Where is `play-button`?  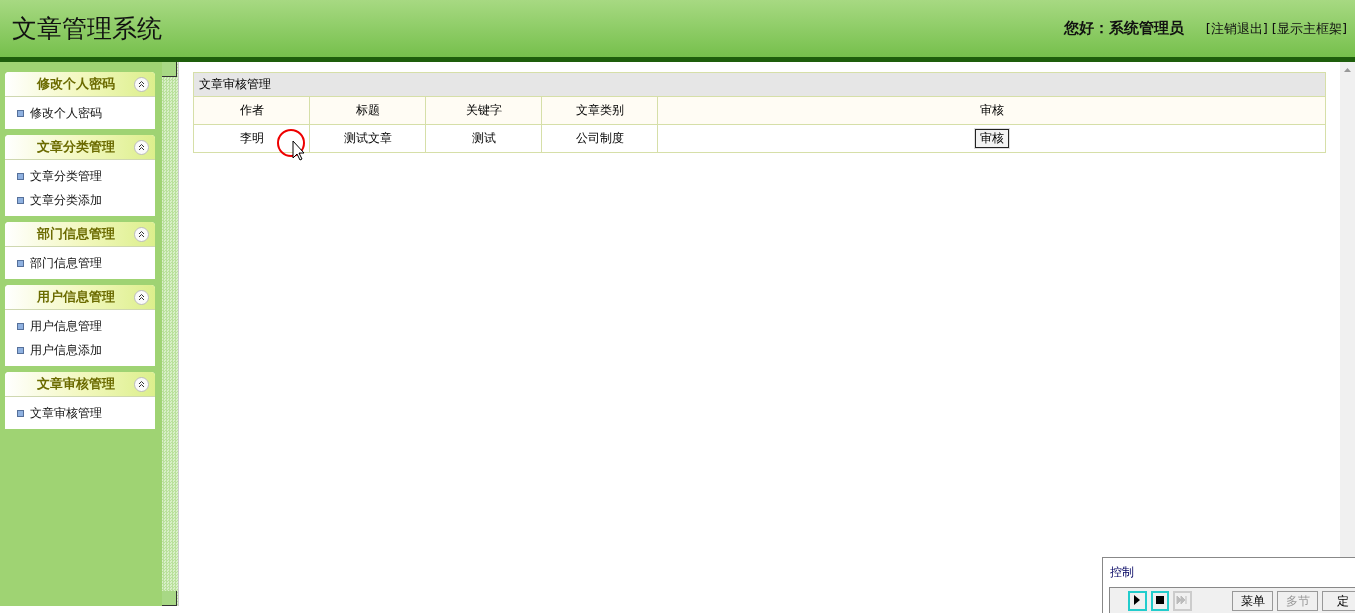 play-button is located at coordinates (1137, 601).